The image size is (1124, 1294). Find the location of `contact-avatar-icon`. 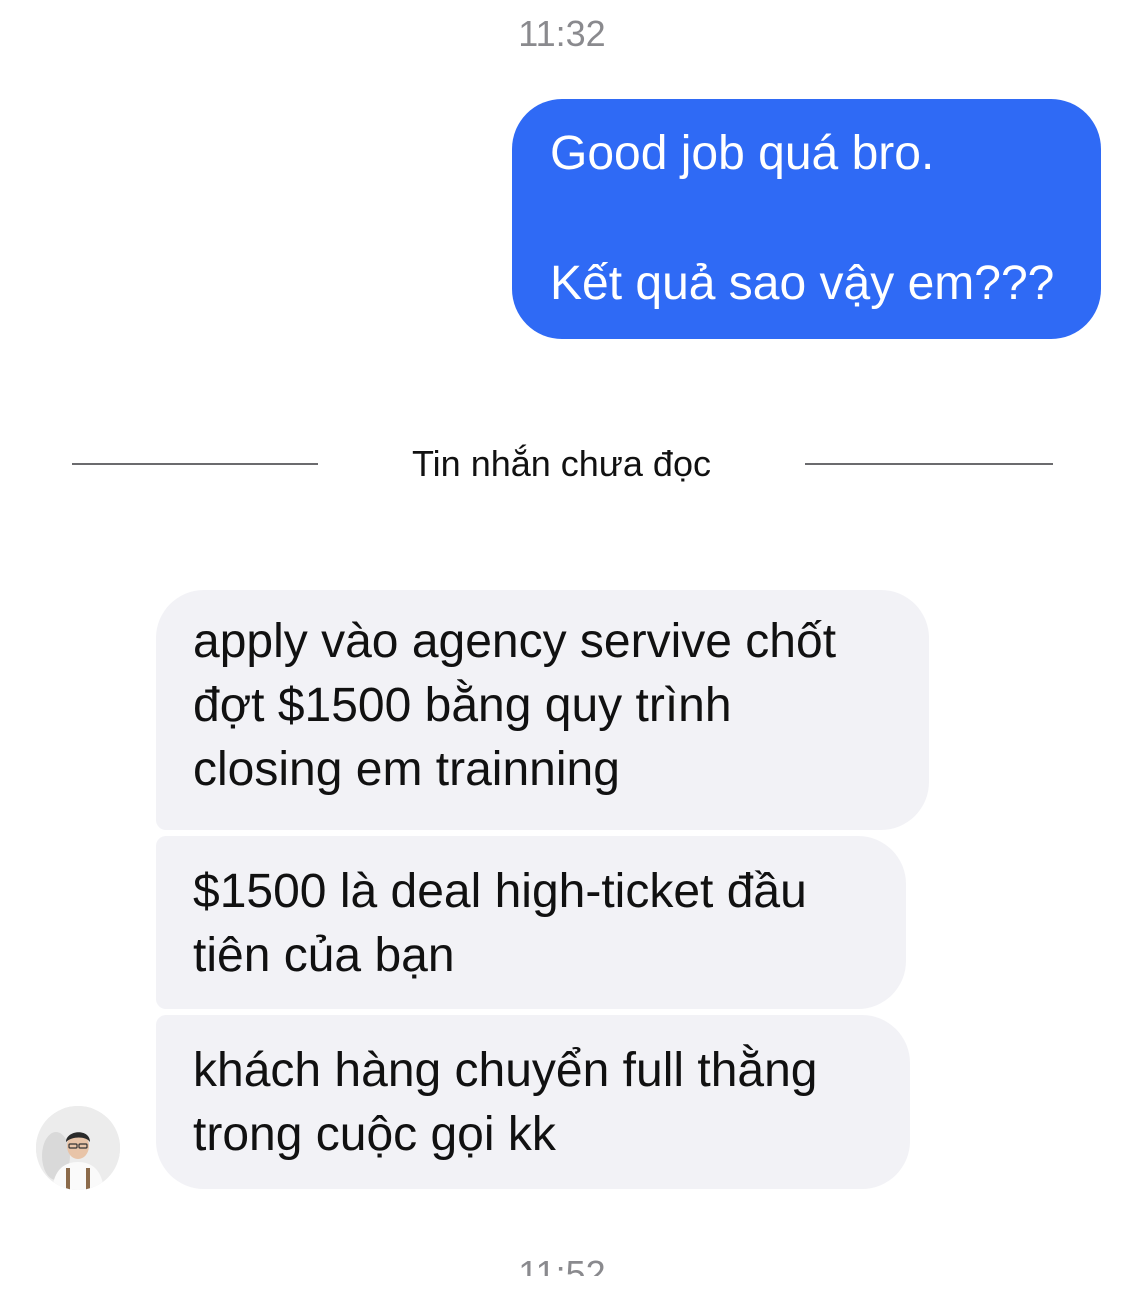

contact-avatar-icon is located at coordinates (78, 1148).